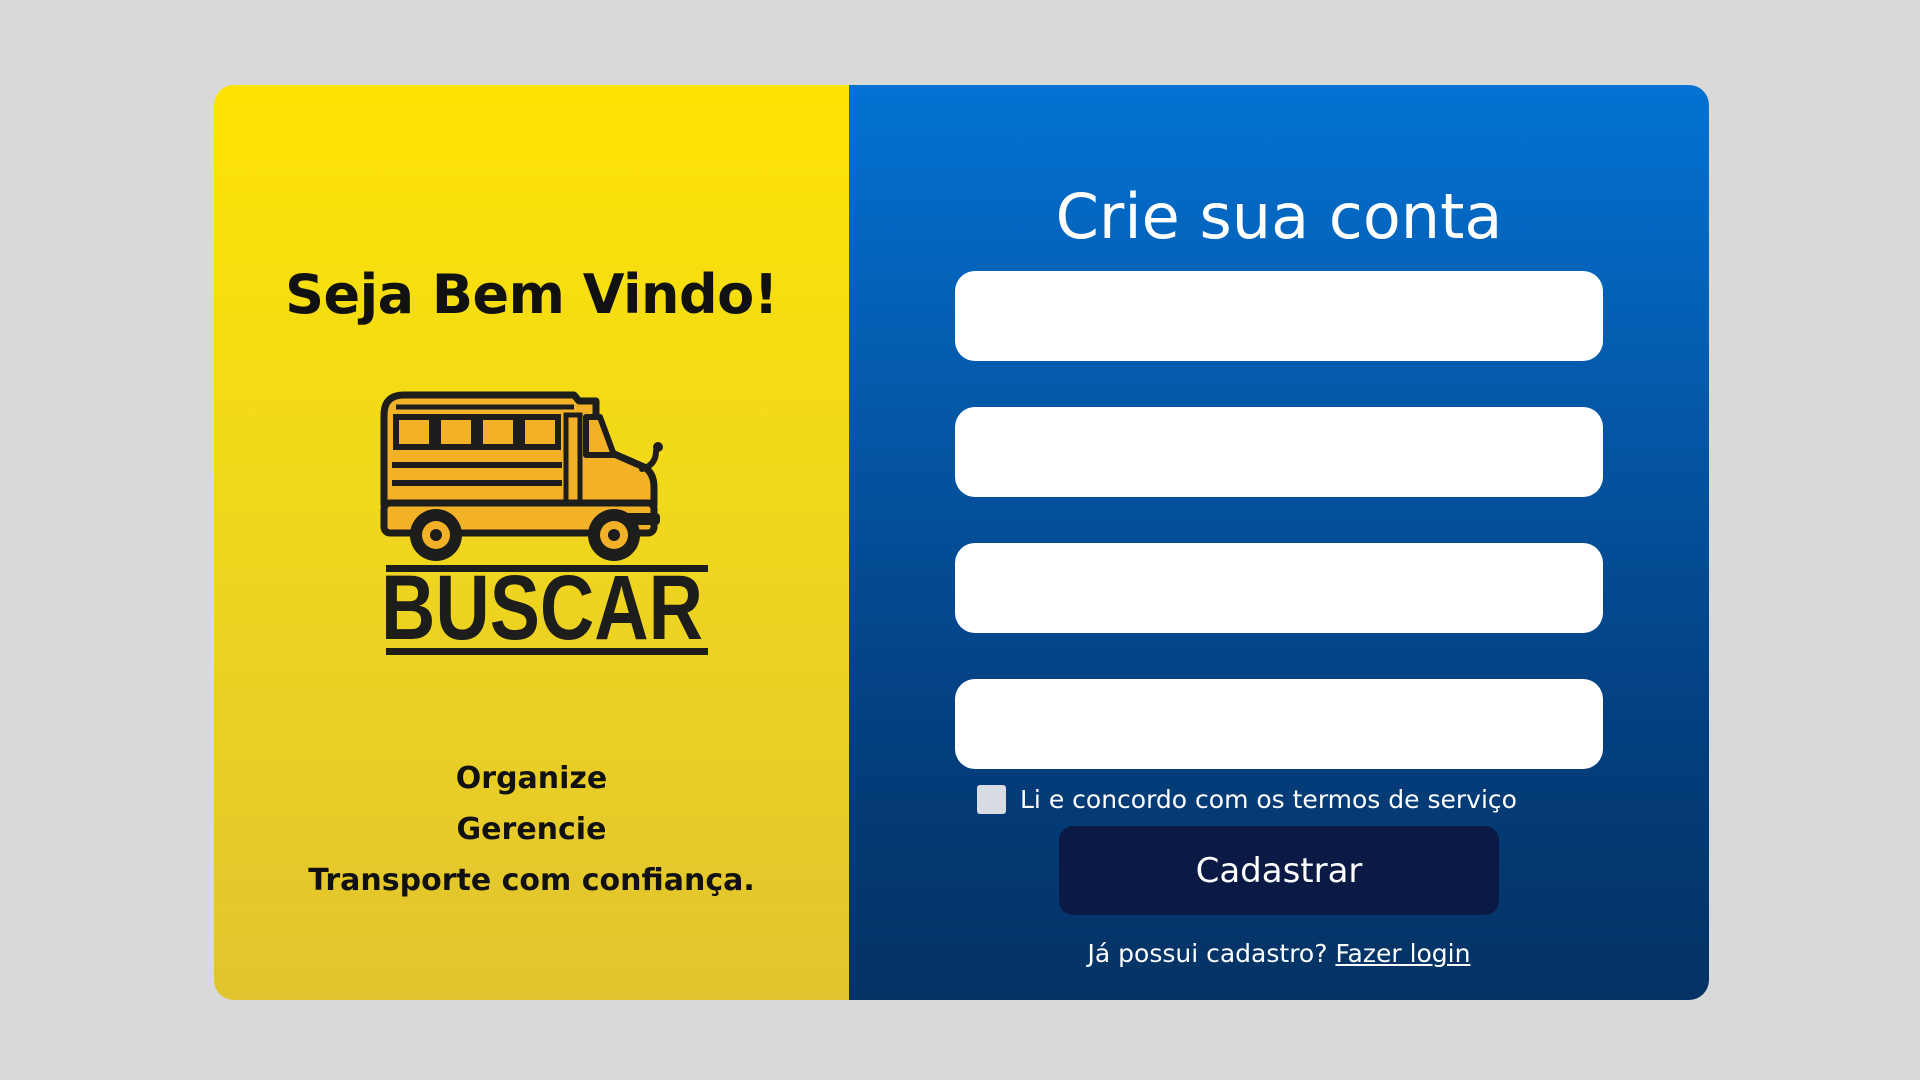 The image size is (1920, 1080). What do you see at coordinates (542, 606) in the screenshot?
I see `brand-name: BUSCAR` at bounding box center [542, 606].